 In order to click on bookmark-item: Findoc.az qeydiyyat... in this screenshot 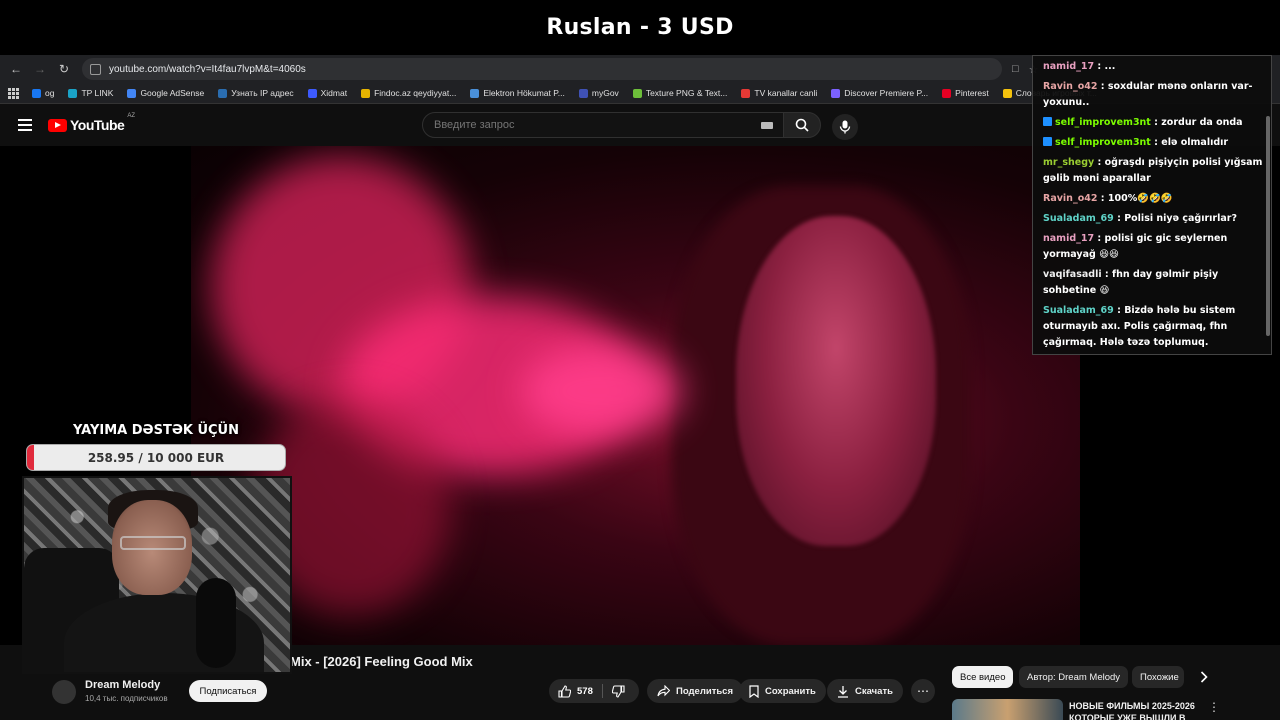, I will do `click(408, 93)`.